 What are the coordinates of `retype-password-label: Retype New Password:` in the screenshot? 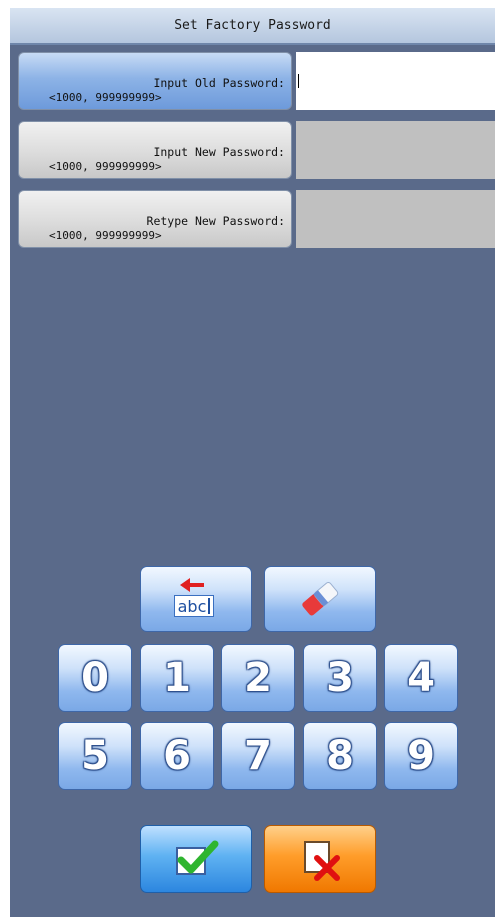 It's located at (215, 221).